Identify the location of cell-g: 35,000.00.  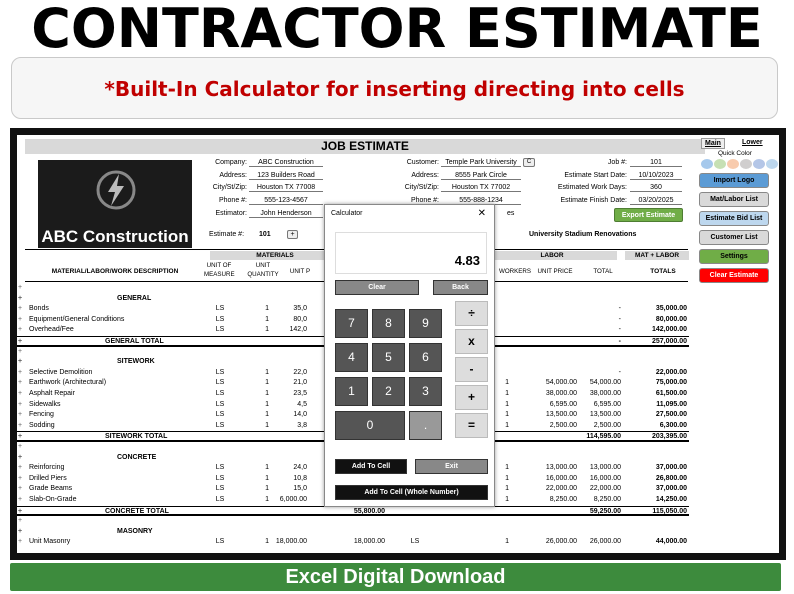
(671, 309).